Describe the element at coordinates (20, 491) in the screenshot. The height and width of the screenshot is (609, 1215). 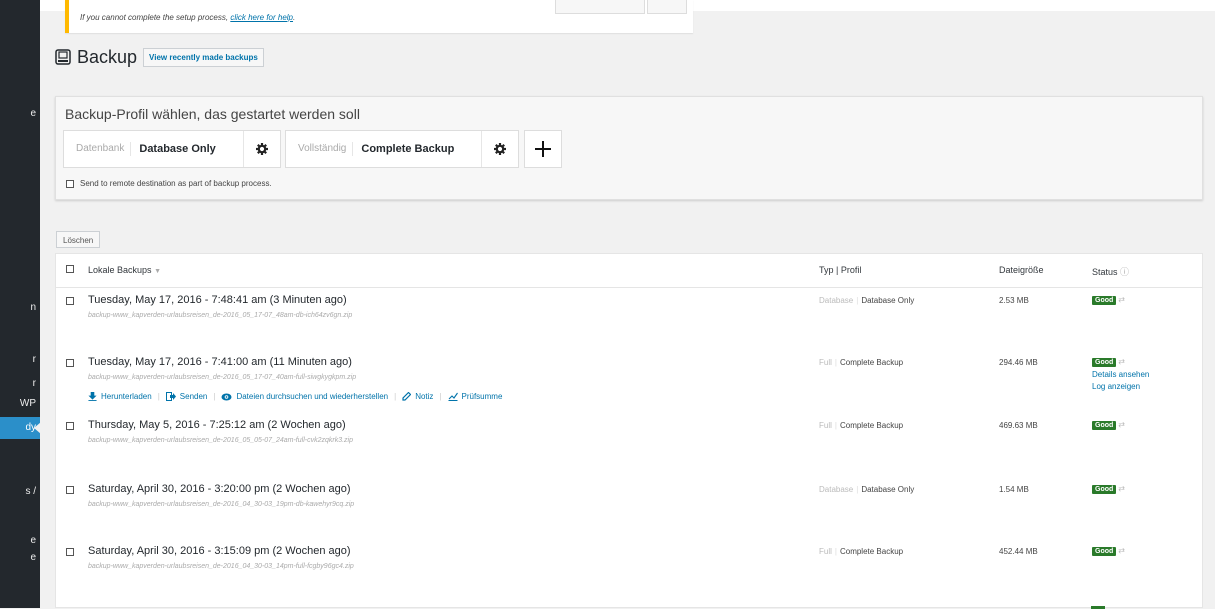
I see `sidebar-item: s /` at that location.